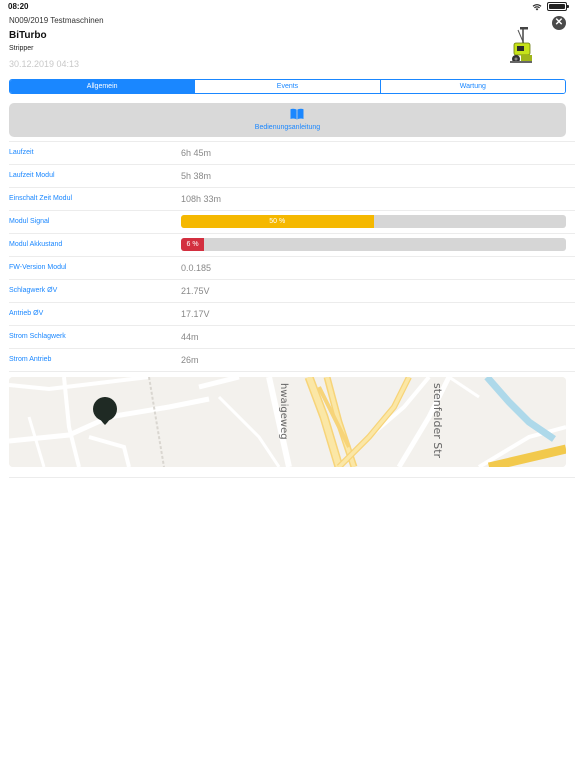 Image resolution: width=576 pixels, height=768 pixels. I want to click on status-icons, so click(550, 6).